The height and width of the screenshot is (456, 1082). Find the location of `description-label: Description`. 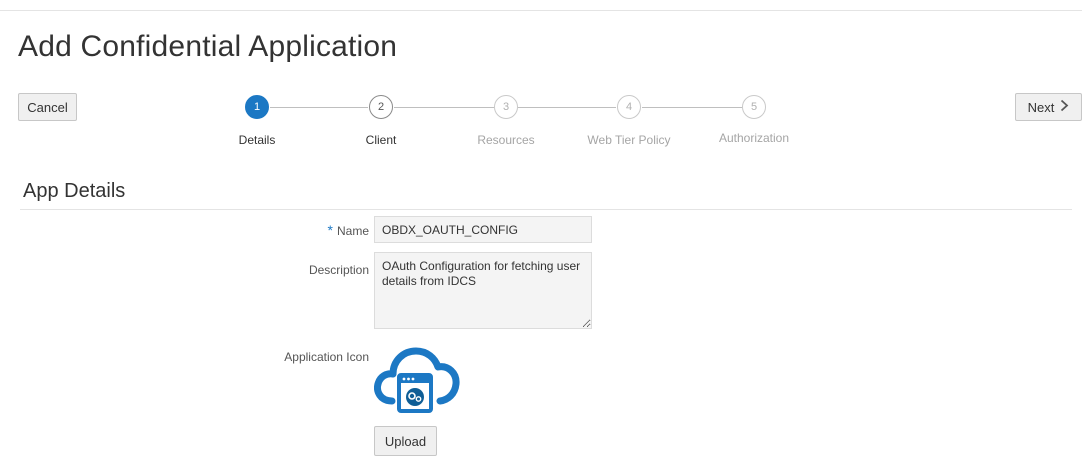

description-label: Description is located at coordinates (338, 270).